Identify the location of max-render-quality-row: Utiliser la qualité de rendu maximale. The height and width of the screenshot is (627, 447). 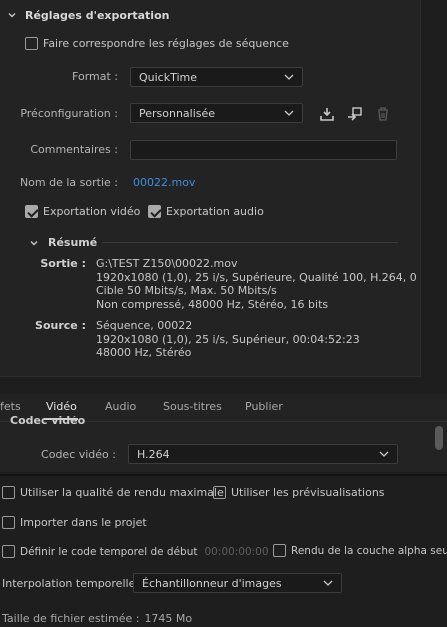
(113, 492).